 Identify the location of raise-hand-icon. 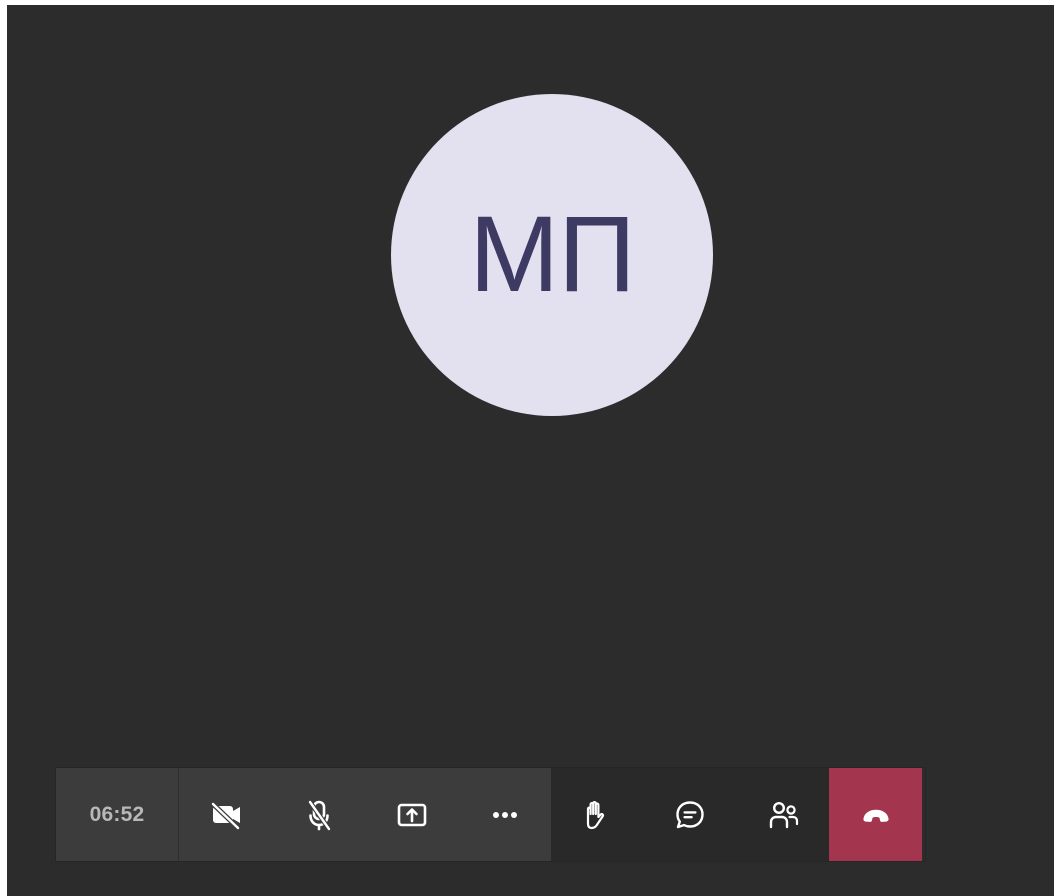
(596, 814).